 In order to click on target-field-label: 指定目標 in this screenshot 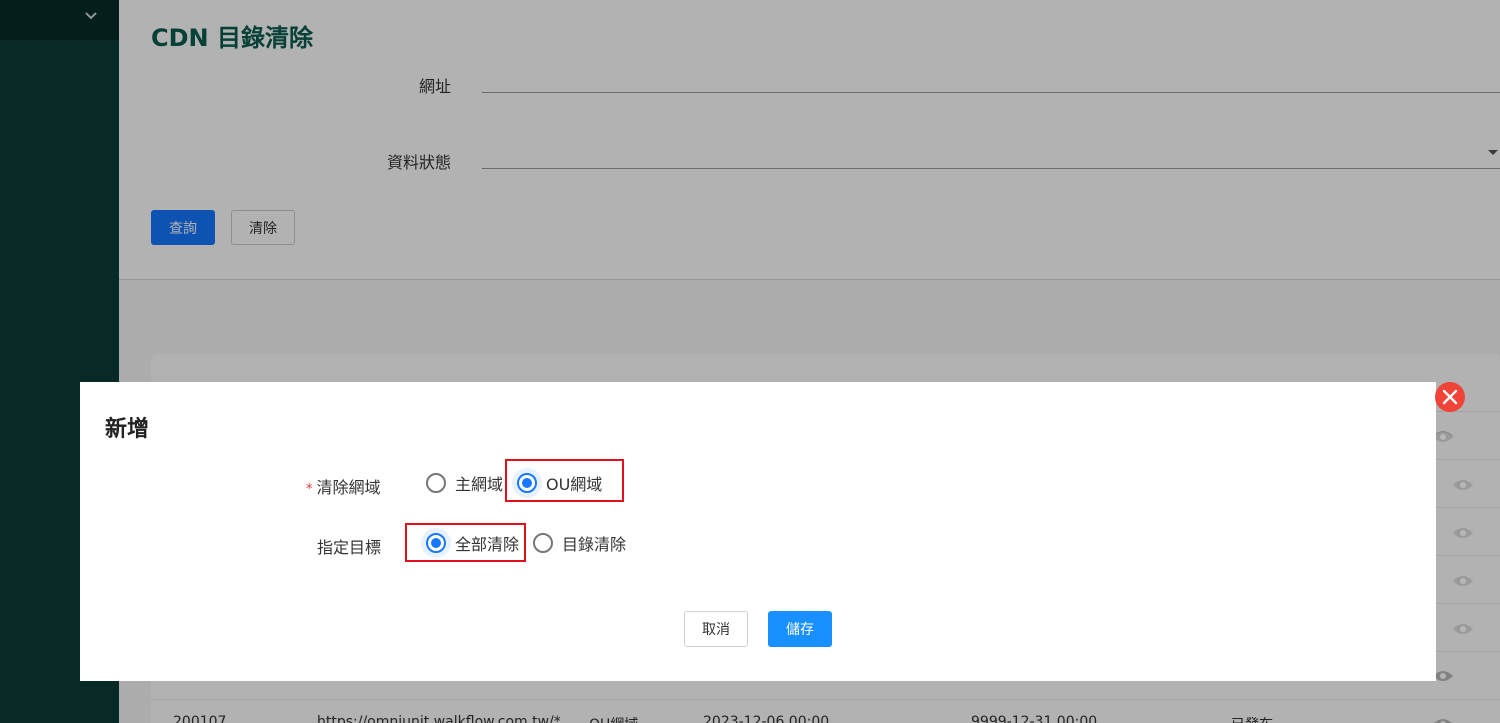, I will do `click(349, 547)`.